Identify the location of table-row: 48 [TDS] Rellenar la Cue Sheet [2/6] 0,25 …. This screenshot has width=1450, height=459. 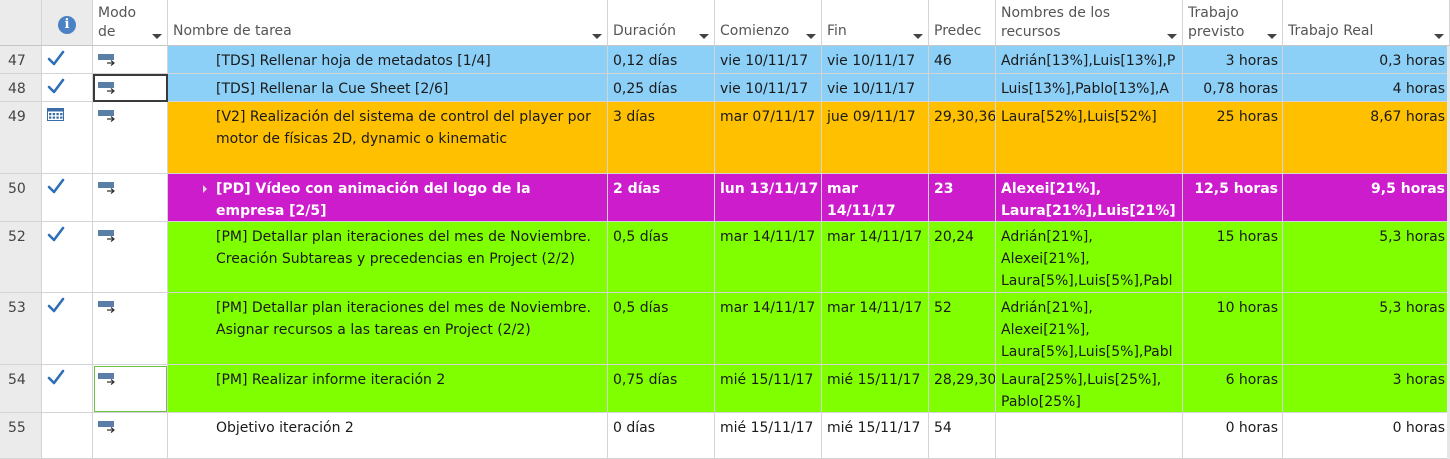
(725, 88).